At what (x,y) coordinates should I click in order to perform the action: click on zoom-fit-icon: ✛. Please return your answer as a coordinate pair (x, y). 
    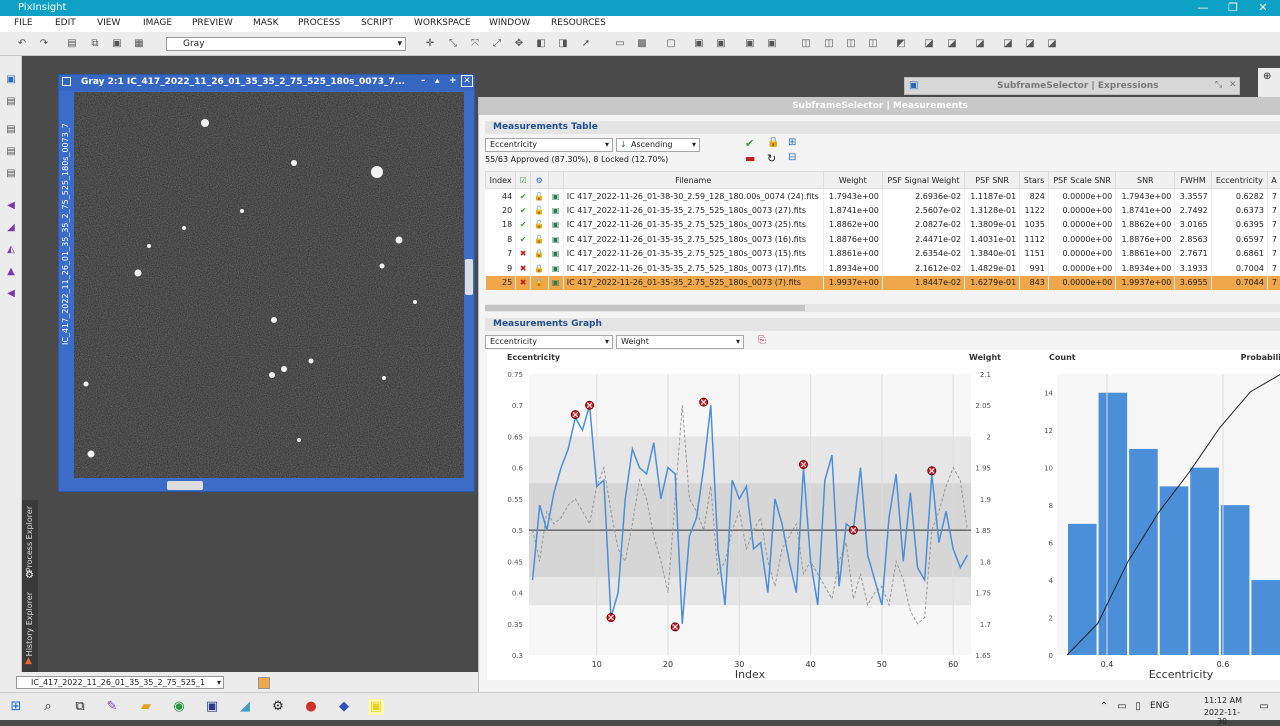
    Looking at the image, I should click on (430, 44).